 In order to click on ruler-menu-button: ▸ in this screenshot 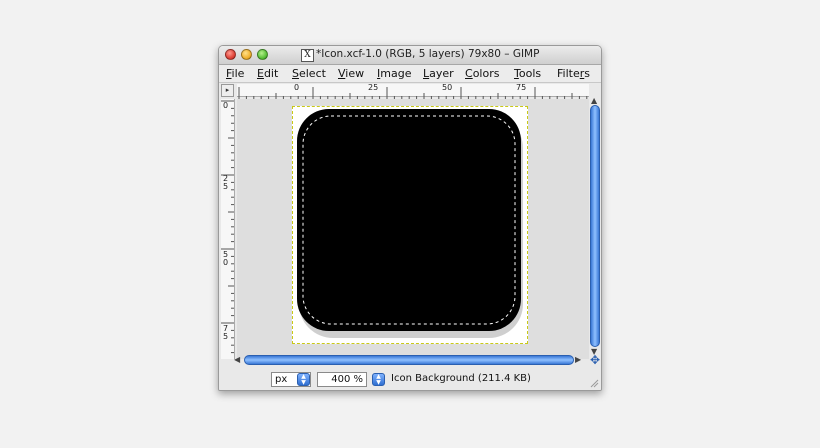, I will do `click(227, 90)`.